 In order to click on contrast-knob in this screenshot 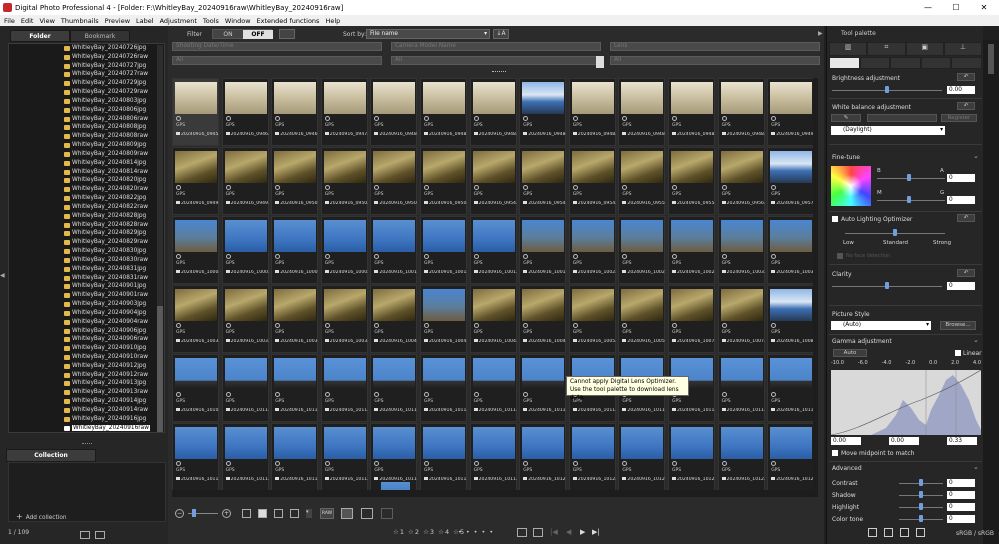, I will do `click(921, 482)`.